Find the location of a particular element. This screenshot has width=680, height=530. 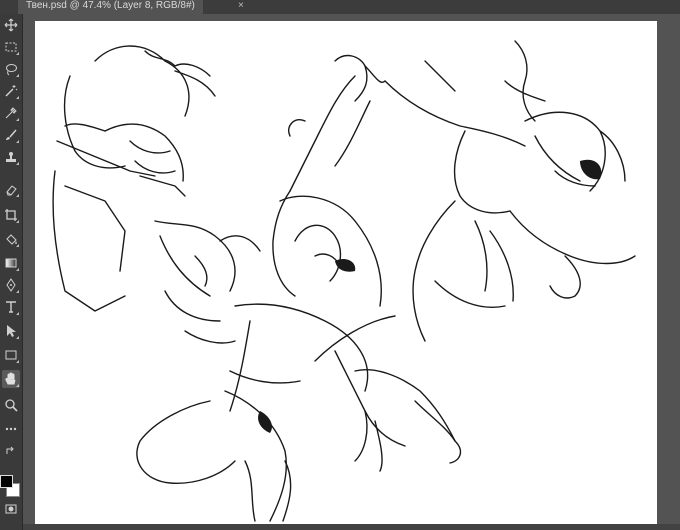

move-icon is located at coordinates (11, 25).